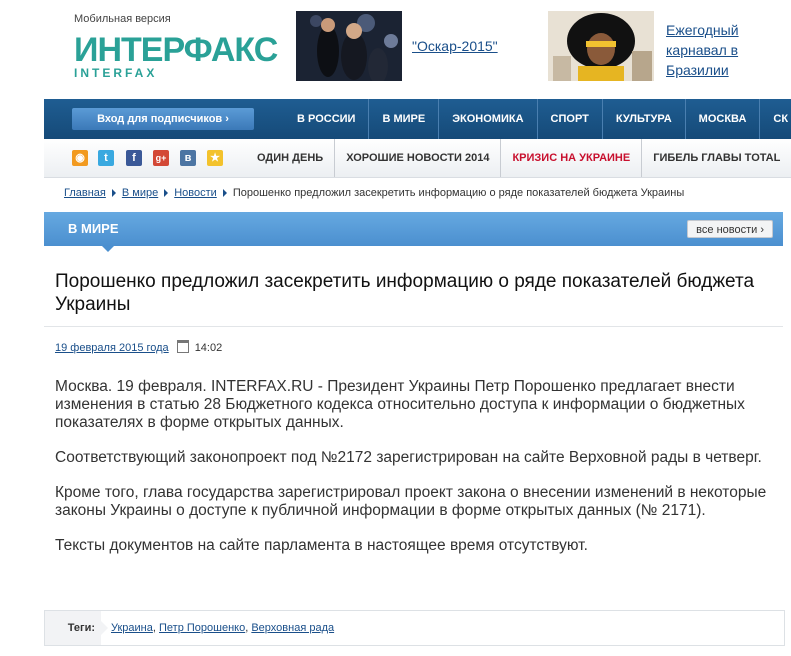 Image resolution: width=791 pixels, height=656 pixels. What do you see at coordinates (775, 119) in the screenshot?
I see `nav-item-truncated: СК` at bounding box center [775, 119].